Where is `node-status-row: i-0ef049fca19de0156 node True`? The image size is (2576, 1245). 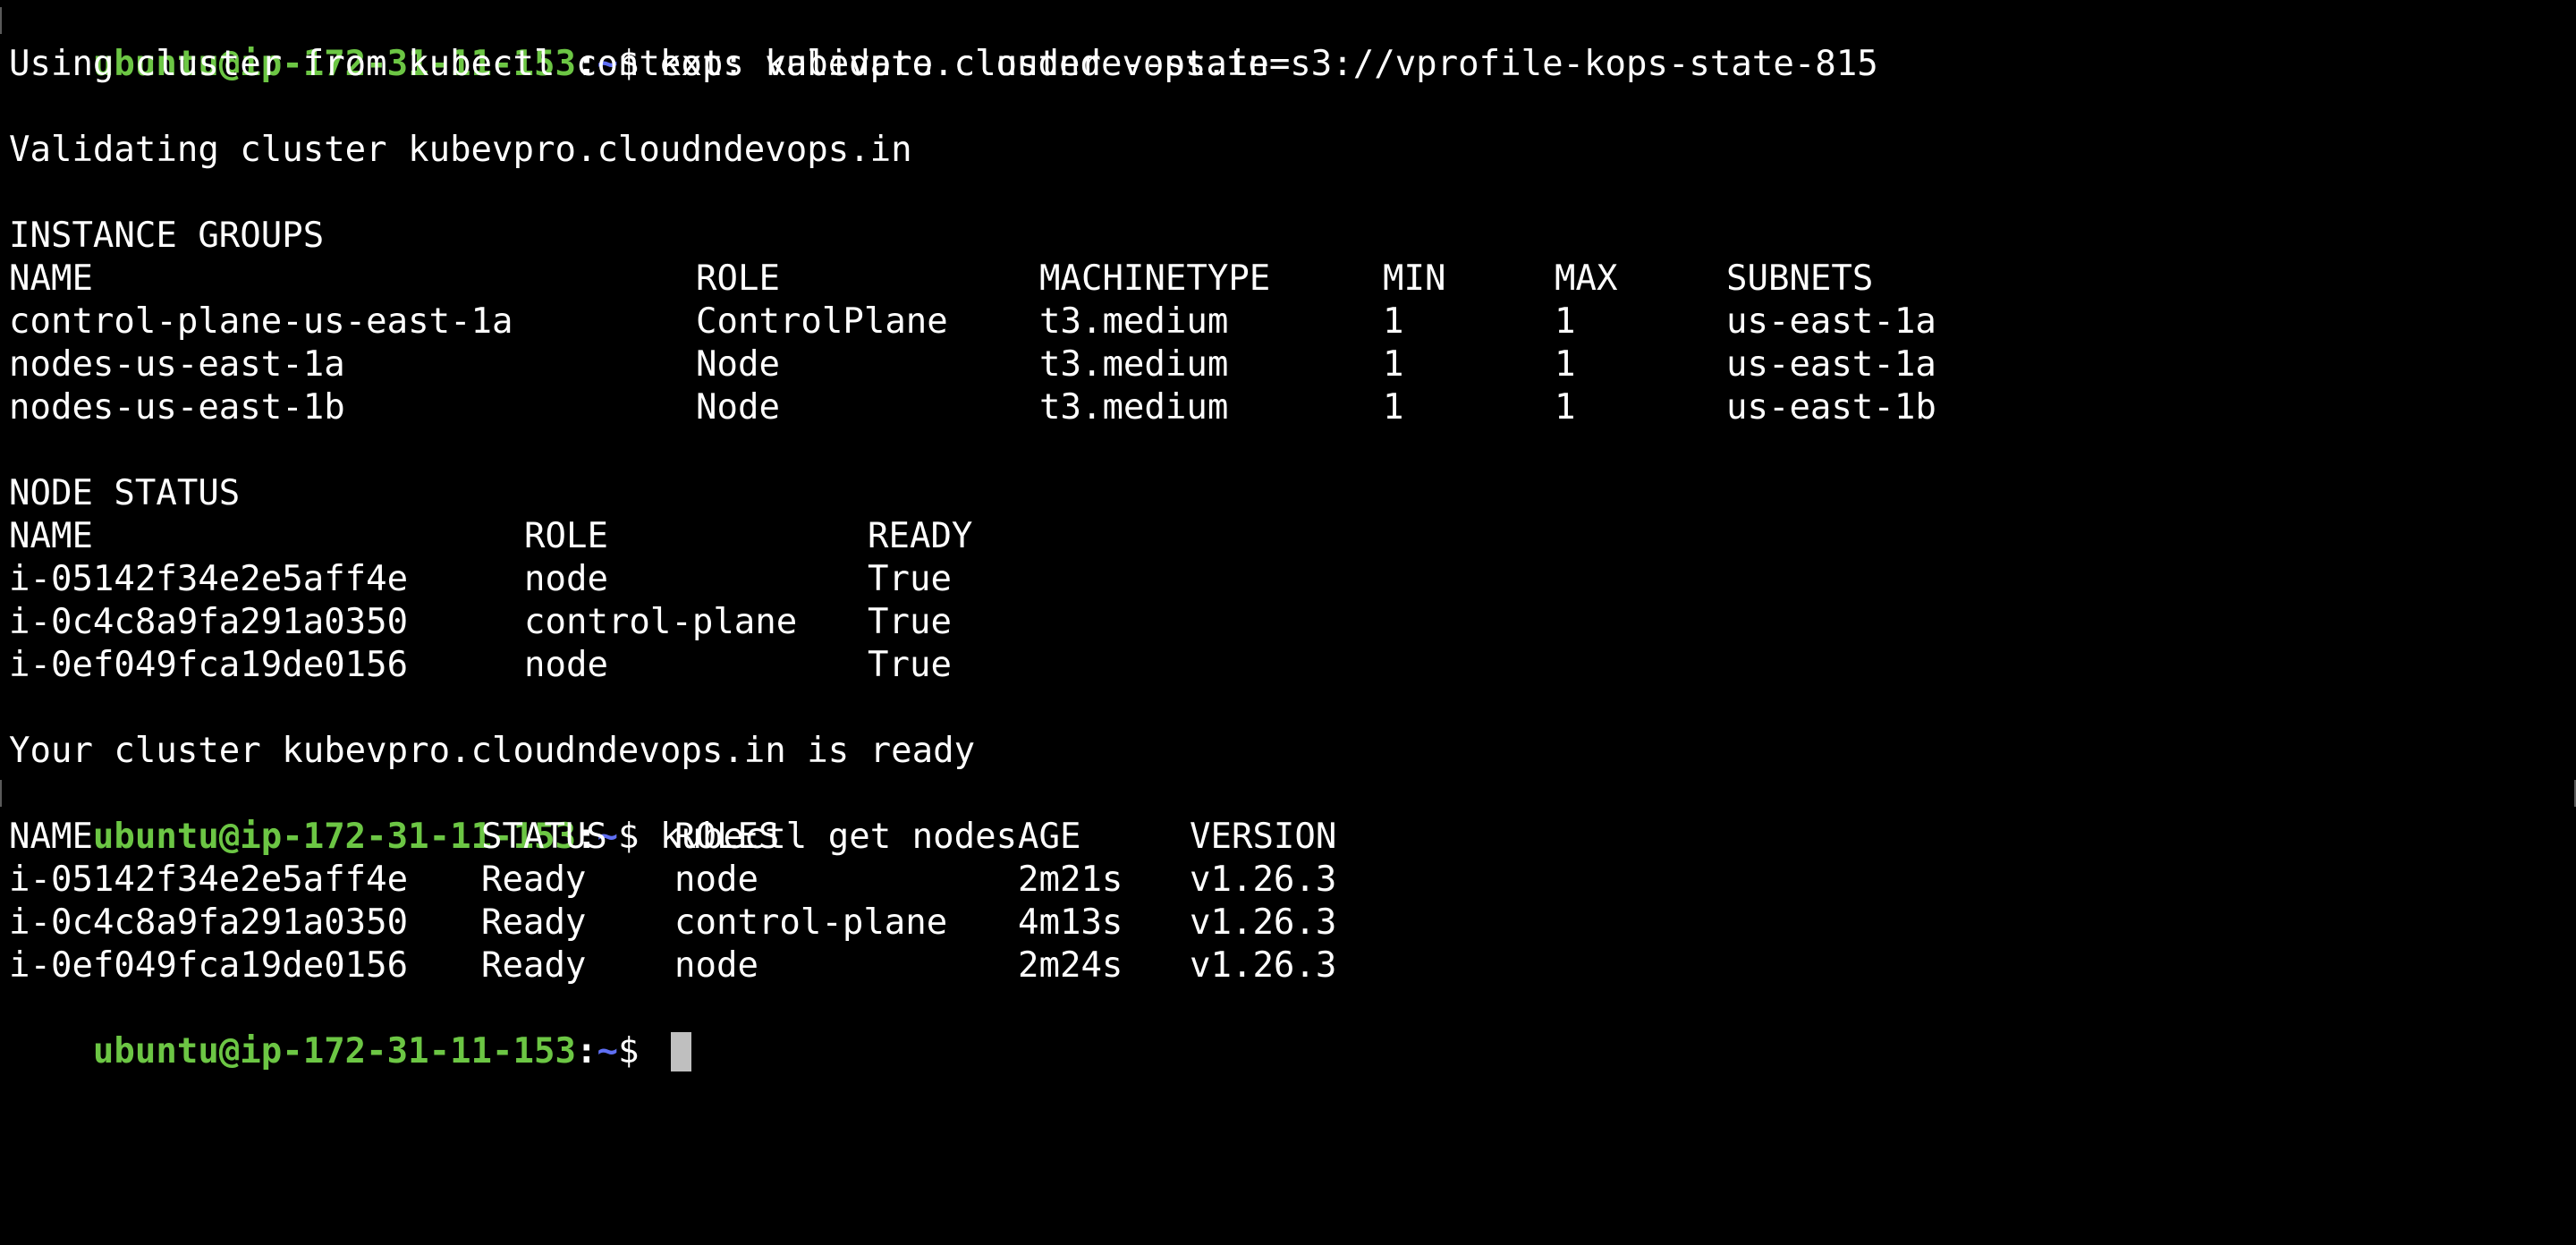 node-status-row: i-0ef049fca19de0156 node True is located at coordinates (480, 665).